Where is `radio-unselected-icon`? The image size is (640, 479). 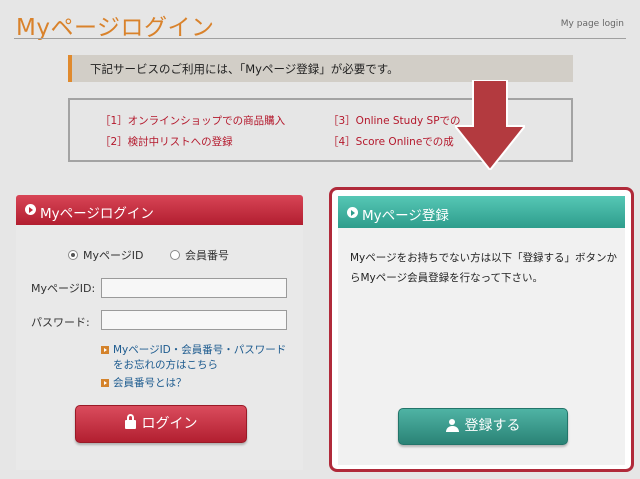
radio-unselected-icon is located at coordinates (175, 255).